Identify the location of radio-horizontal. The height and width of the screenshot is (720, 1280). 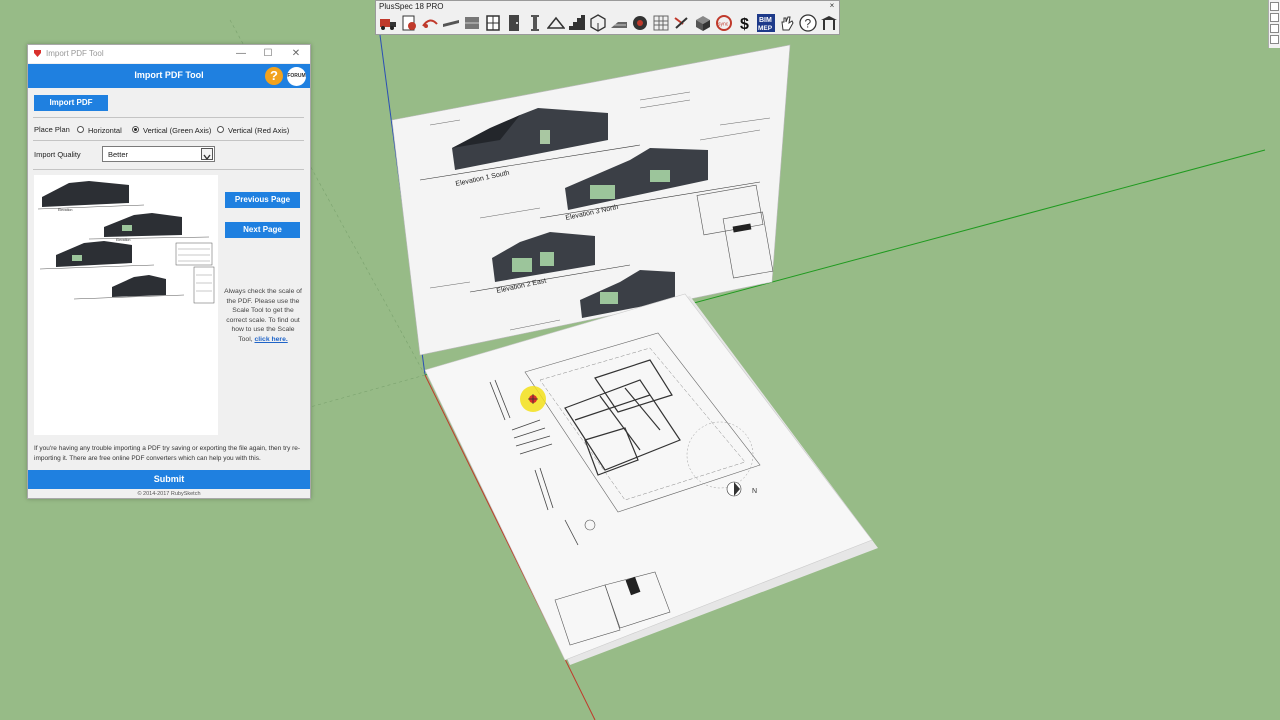
(80, 129).